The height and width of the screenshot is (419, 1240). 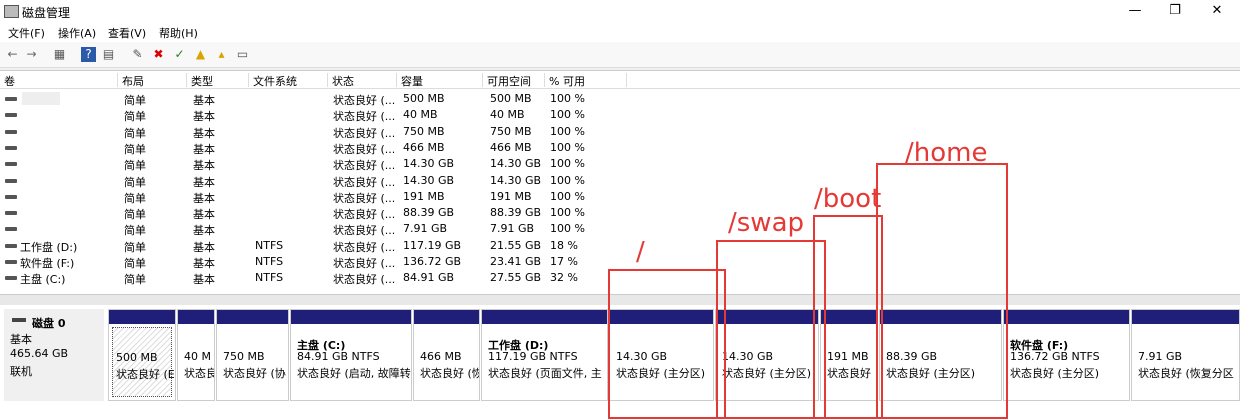 What do you see at coordinates (946, 153) in the screenshot?
I see `annotation-home-label: /home` at bounding box center [946, 153].